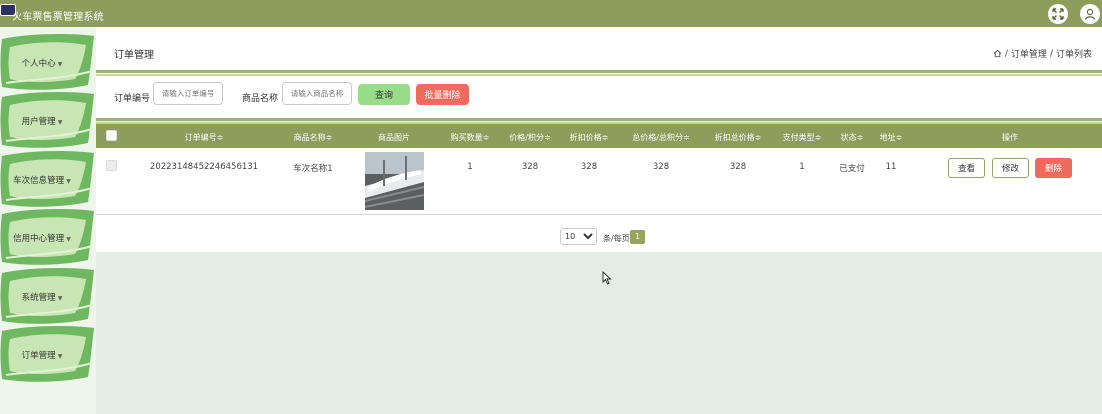 This screenshot has height=414, width=1102. Describe the element at coordinates (1029, 53) in the screenshot. I see `breadcrumb-item: 订单管理` at that location.